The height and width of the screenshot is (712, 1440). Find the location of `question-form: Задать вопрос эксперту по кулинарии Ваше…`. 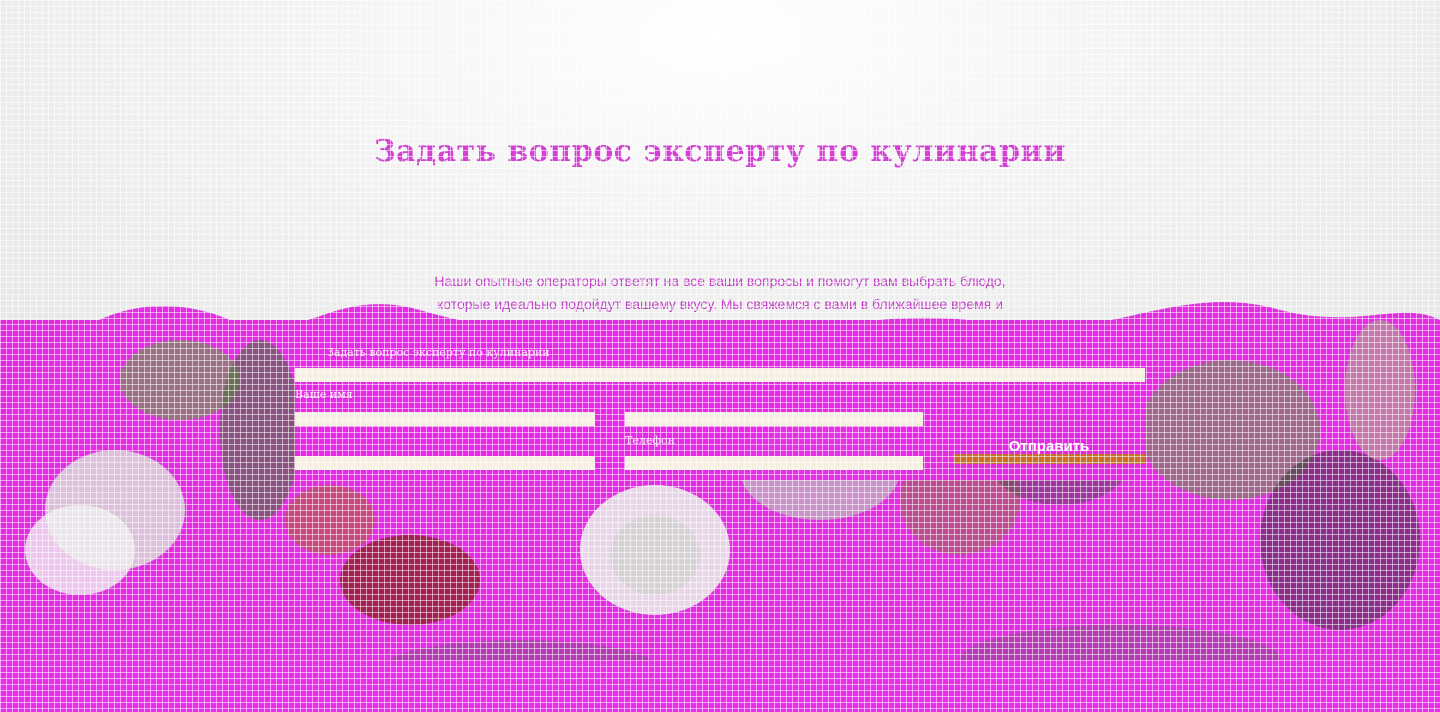

question-form: Задать вопрос эксперту по кулинарии Ваше… is located at coordinates (720, 403).